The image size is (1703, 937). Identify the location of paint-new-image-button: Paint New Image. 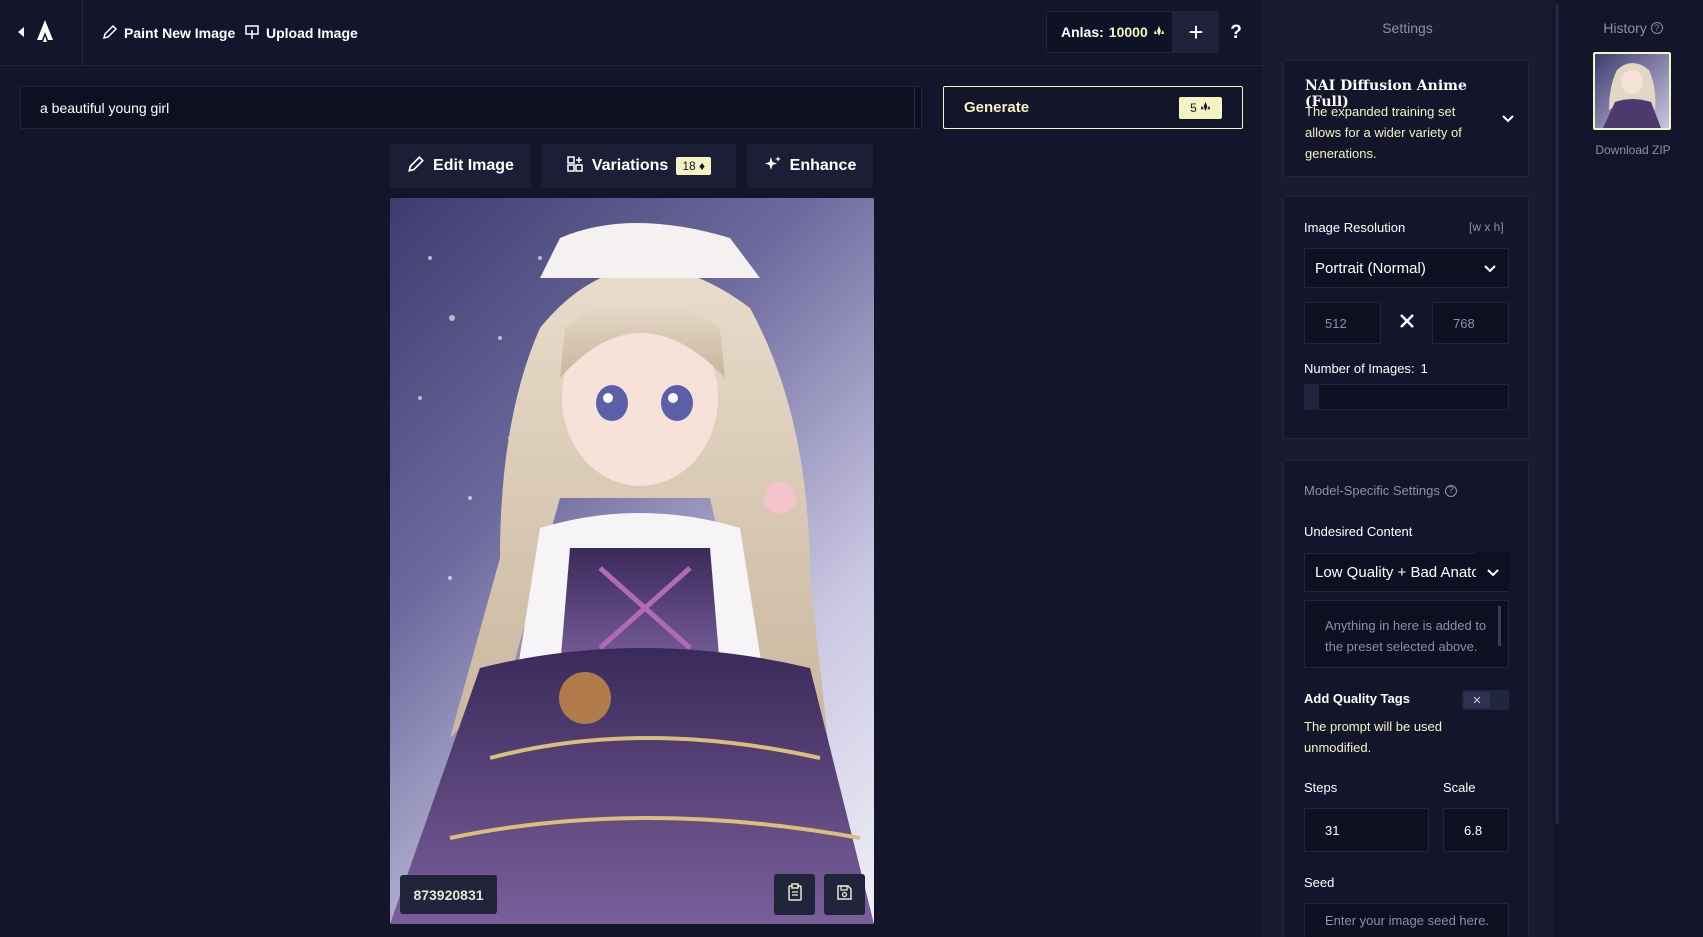
(168, 33).